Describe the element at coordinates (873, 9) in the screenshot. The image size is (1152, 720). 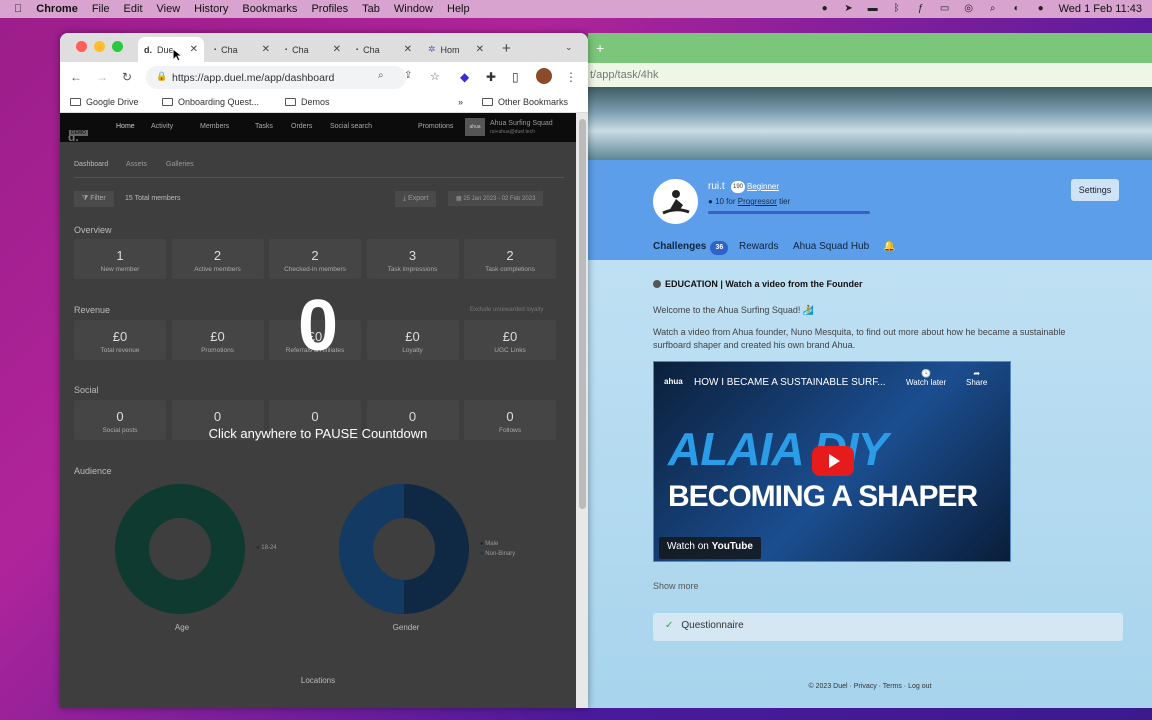
I see `drive-icon: ▬` at that location.